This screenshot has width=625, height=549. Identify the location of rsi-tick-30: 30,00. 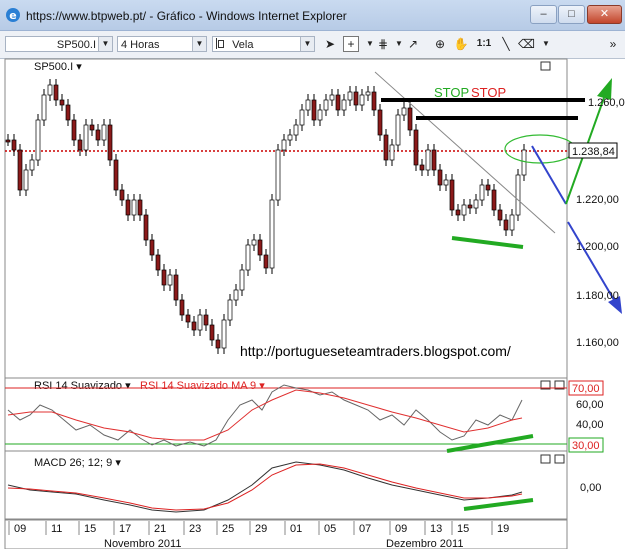
(586, 446).